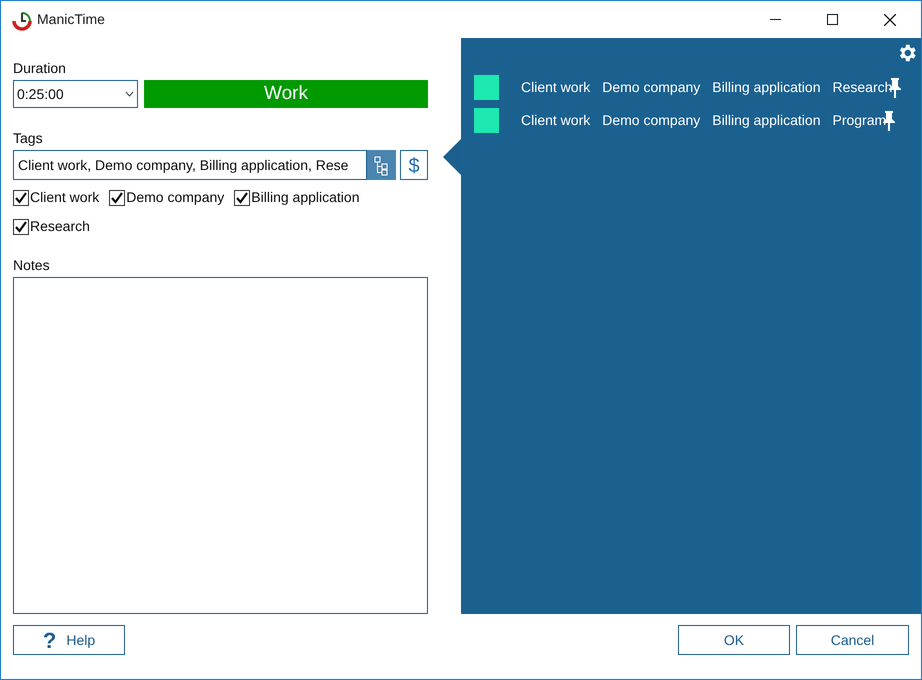  What do you see at coordinates (75, 94) in the screenshot?
I see `duration-dropdown: 0:25:00` at bounding box center [75, 94].